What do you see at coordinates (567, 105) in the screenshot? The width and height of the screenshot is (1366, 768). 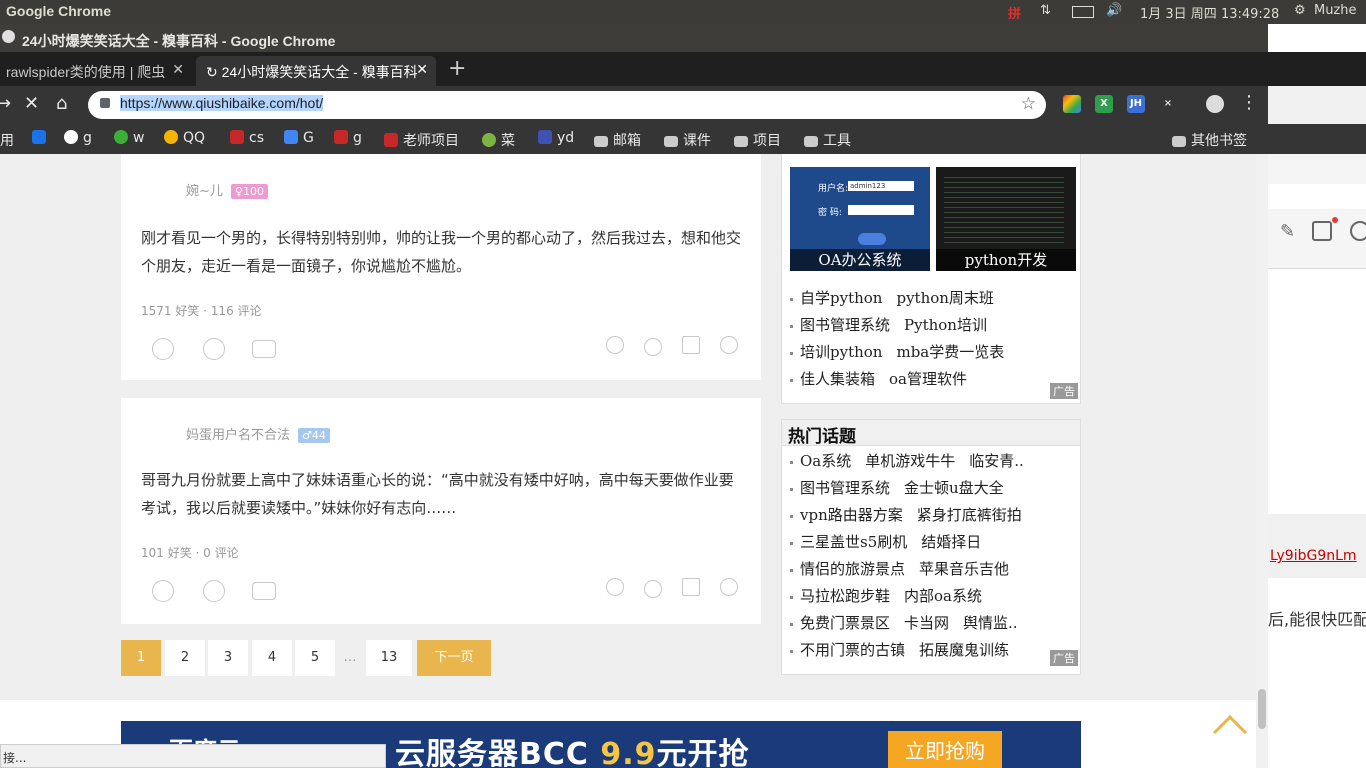 I see `address-bar: https://www.qiushibaike.com/hot/ ☆` at bounding box center [567, 105].